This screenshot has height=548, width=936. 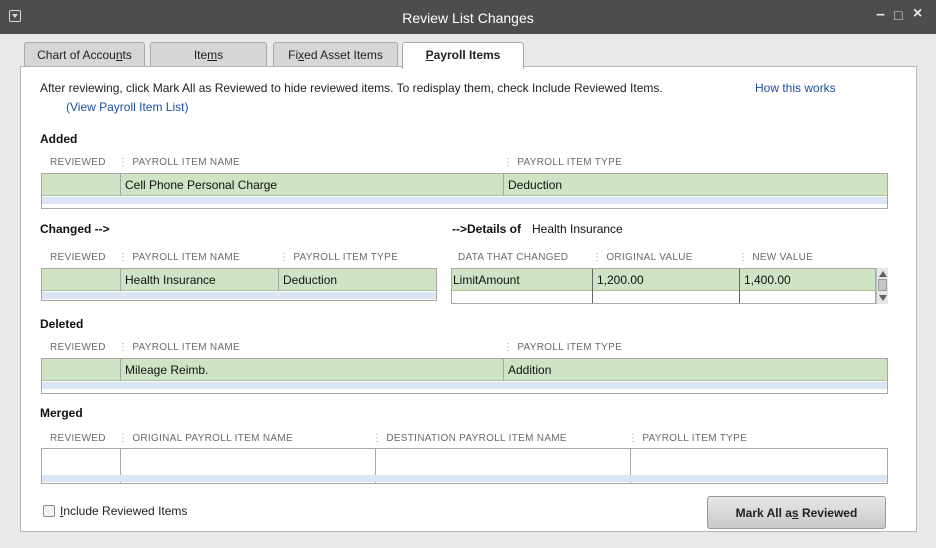 What do you see at coordinates (61, 413) in the screenshot?
I see `merged-section-title: Merged` at bounding box center [61, 413].